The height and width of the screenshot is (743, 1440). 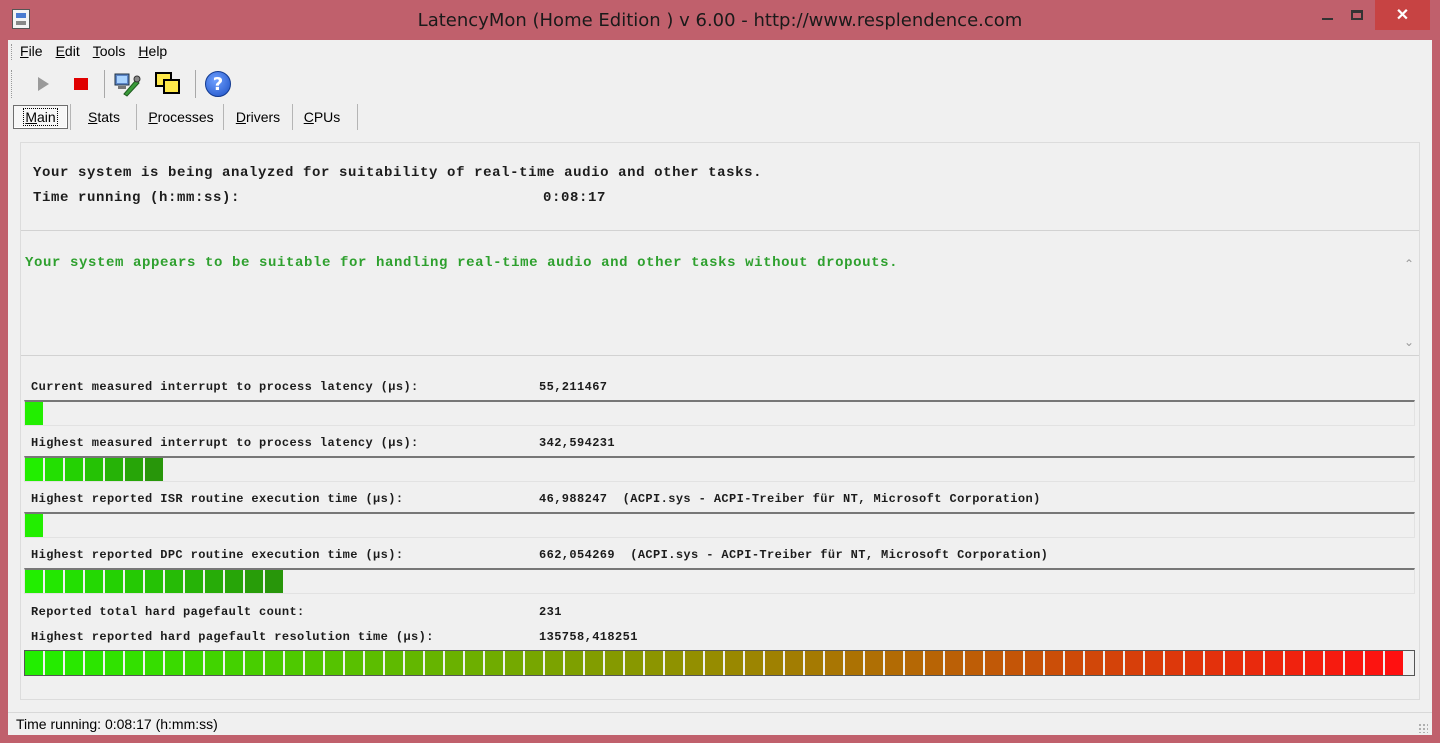 What do you see at coordinates (1327, 15) in the screenshot?
I see `minimize-button` at bounding box center [1327, 15].